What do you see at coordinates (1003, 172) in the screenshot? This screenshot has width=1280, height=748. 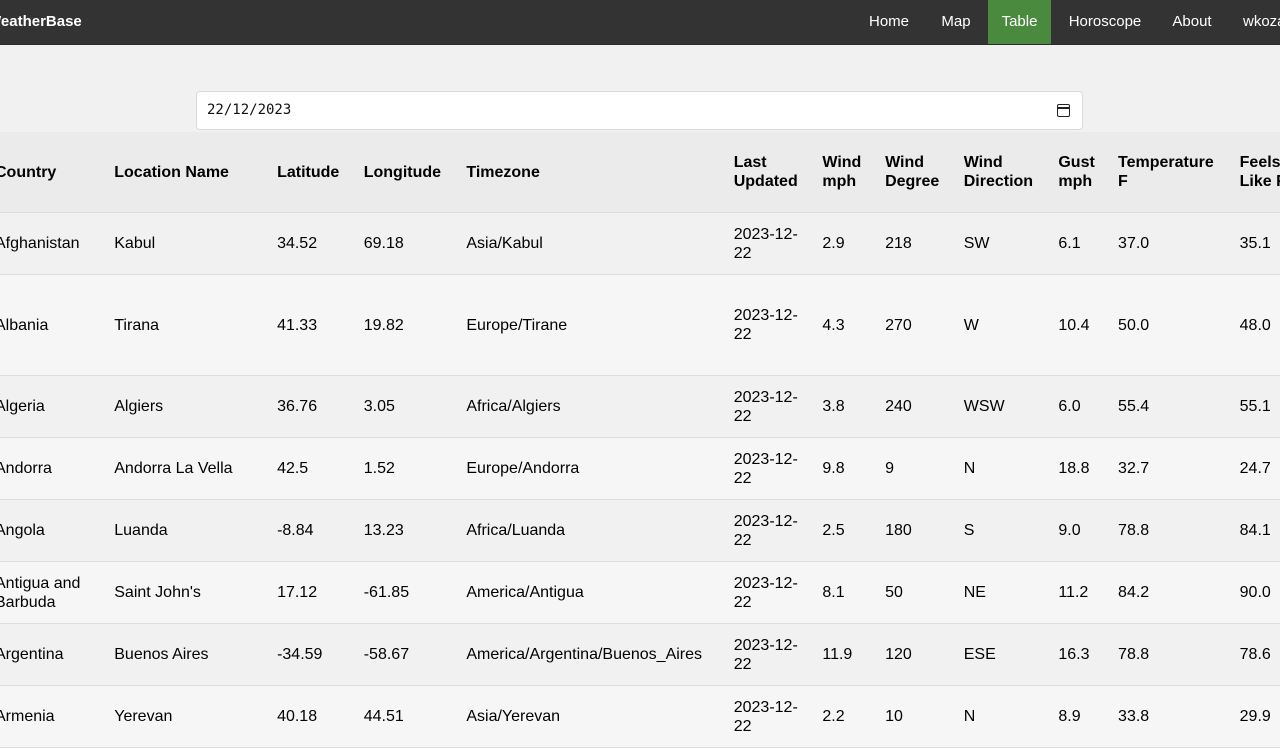 I see `header-wind-direction: Wind Direction` at bounding box center [1003, 172].